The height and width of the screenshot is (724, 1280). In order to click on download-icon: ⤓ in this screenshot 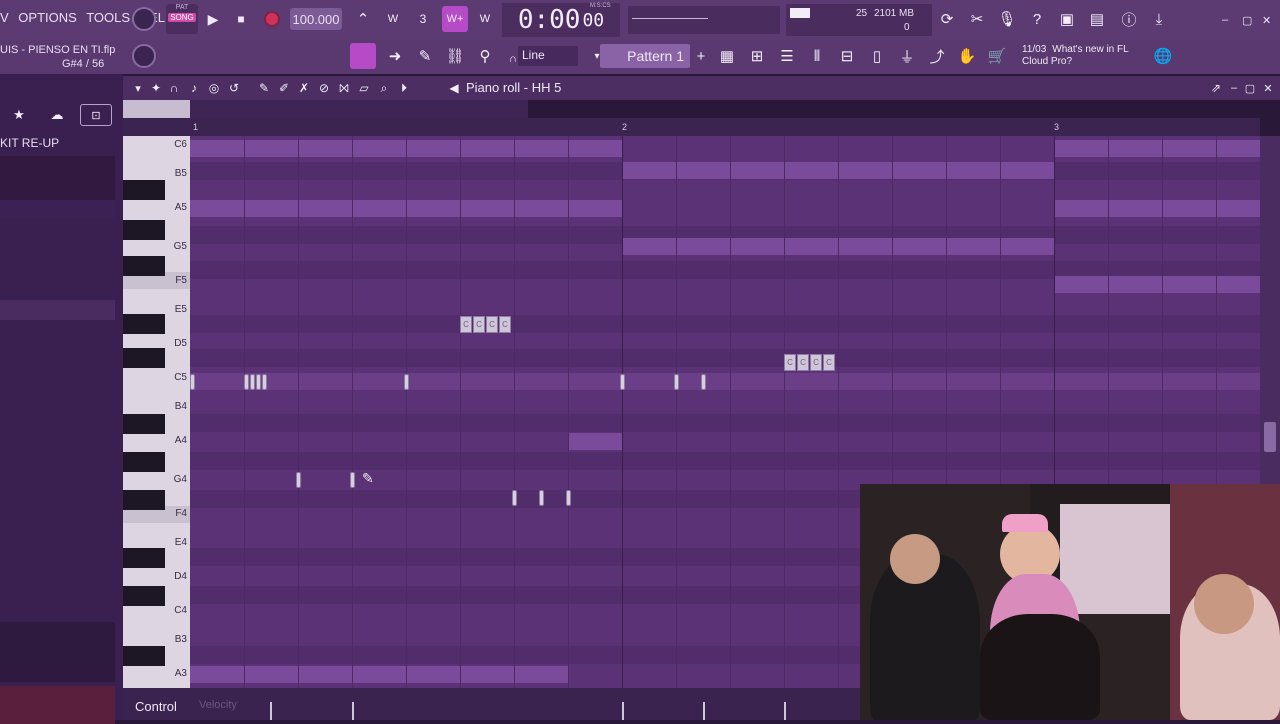, I will do `click(1159, 19)`.